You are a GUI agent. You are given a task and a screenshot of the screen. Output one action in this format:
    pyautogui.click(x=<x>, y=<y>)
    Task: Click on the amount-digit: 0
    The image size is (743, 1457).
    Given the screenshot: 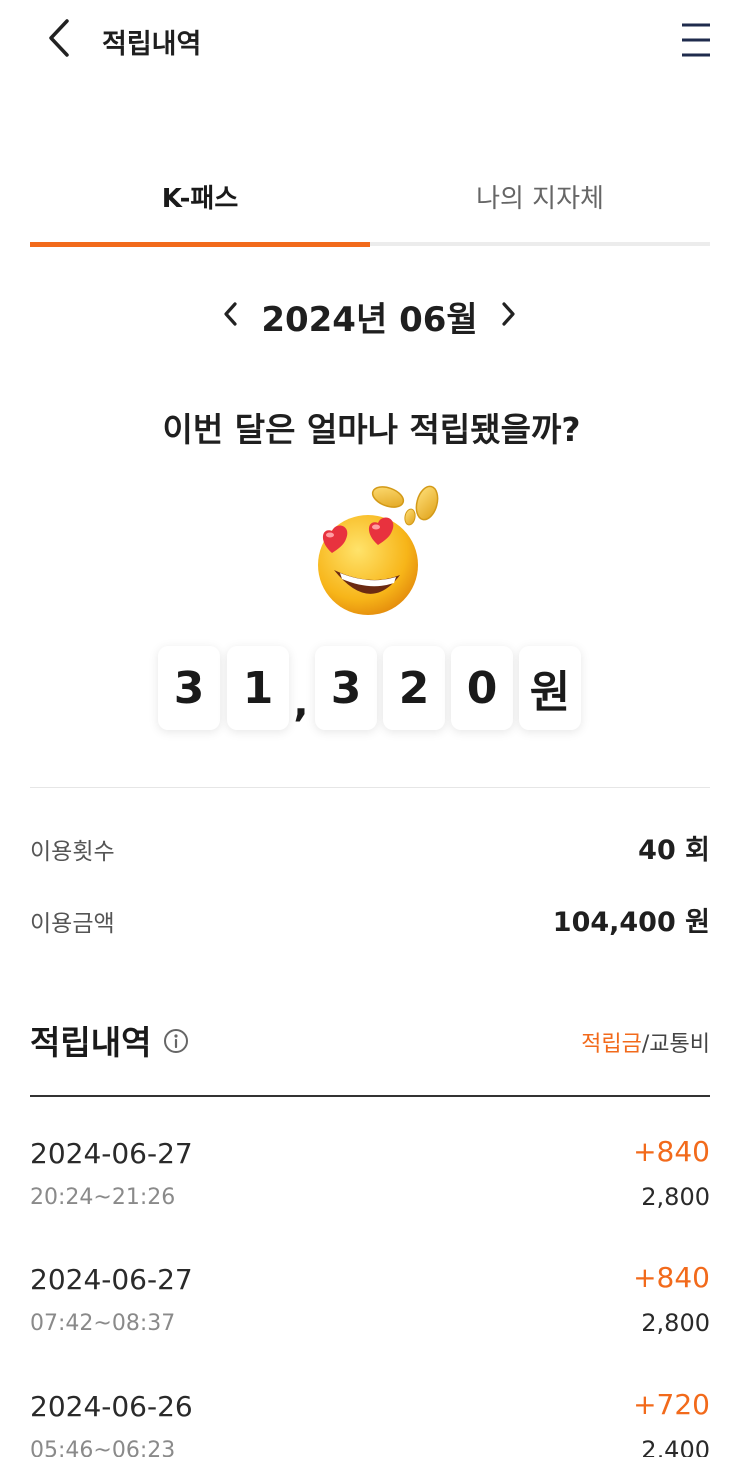 What is the action you would take?
    pyautogui.click(x=482, y=688)
    